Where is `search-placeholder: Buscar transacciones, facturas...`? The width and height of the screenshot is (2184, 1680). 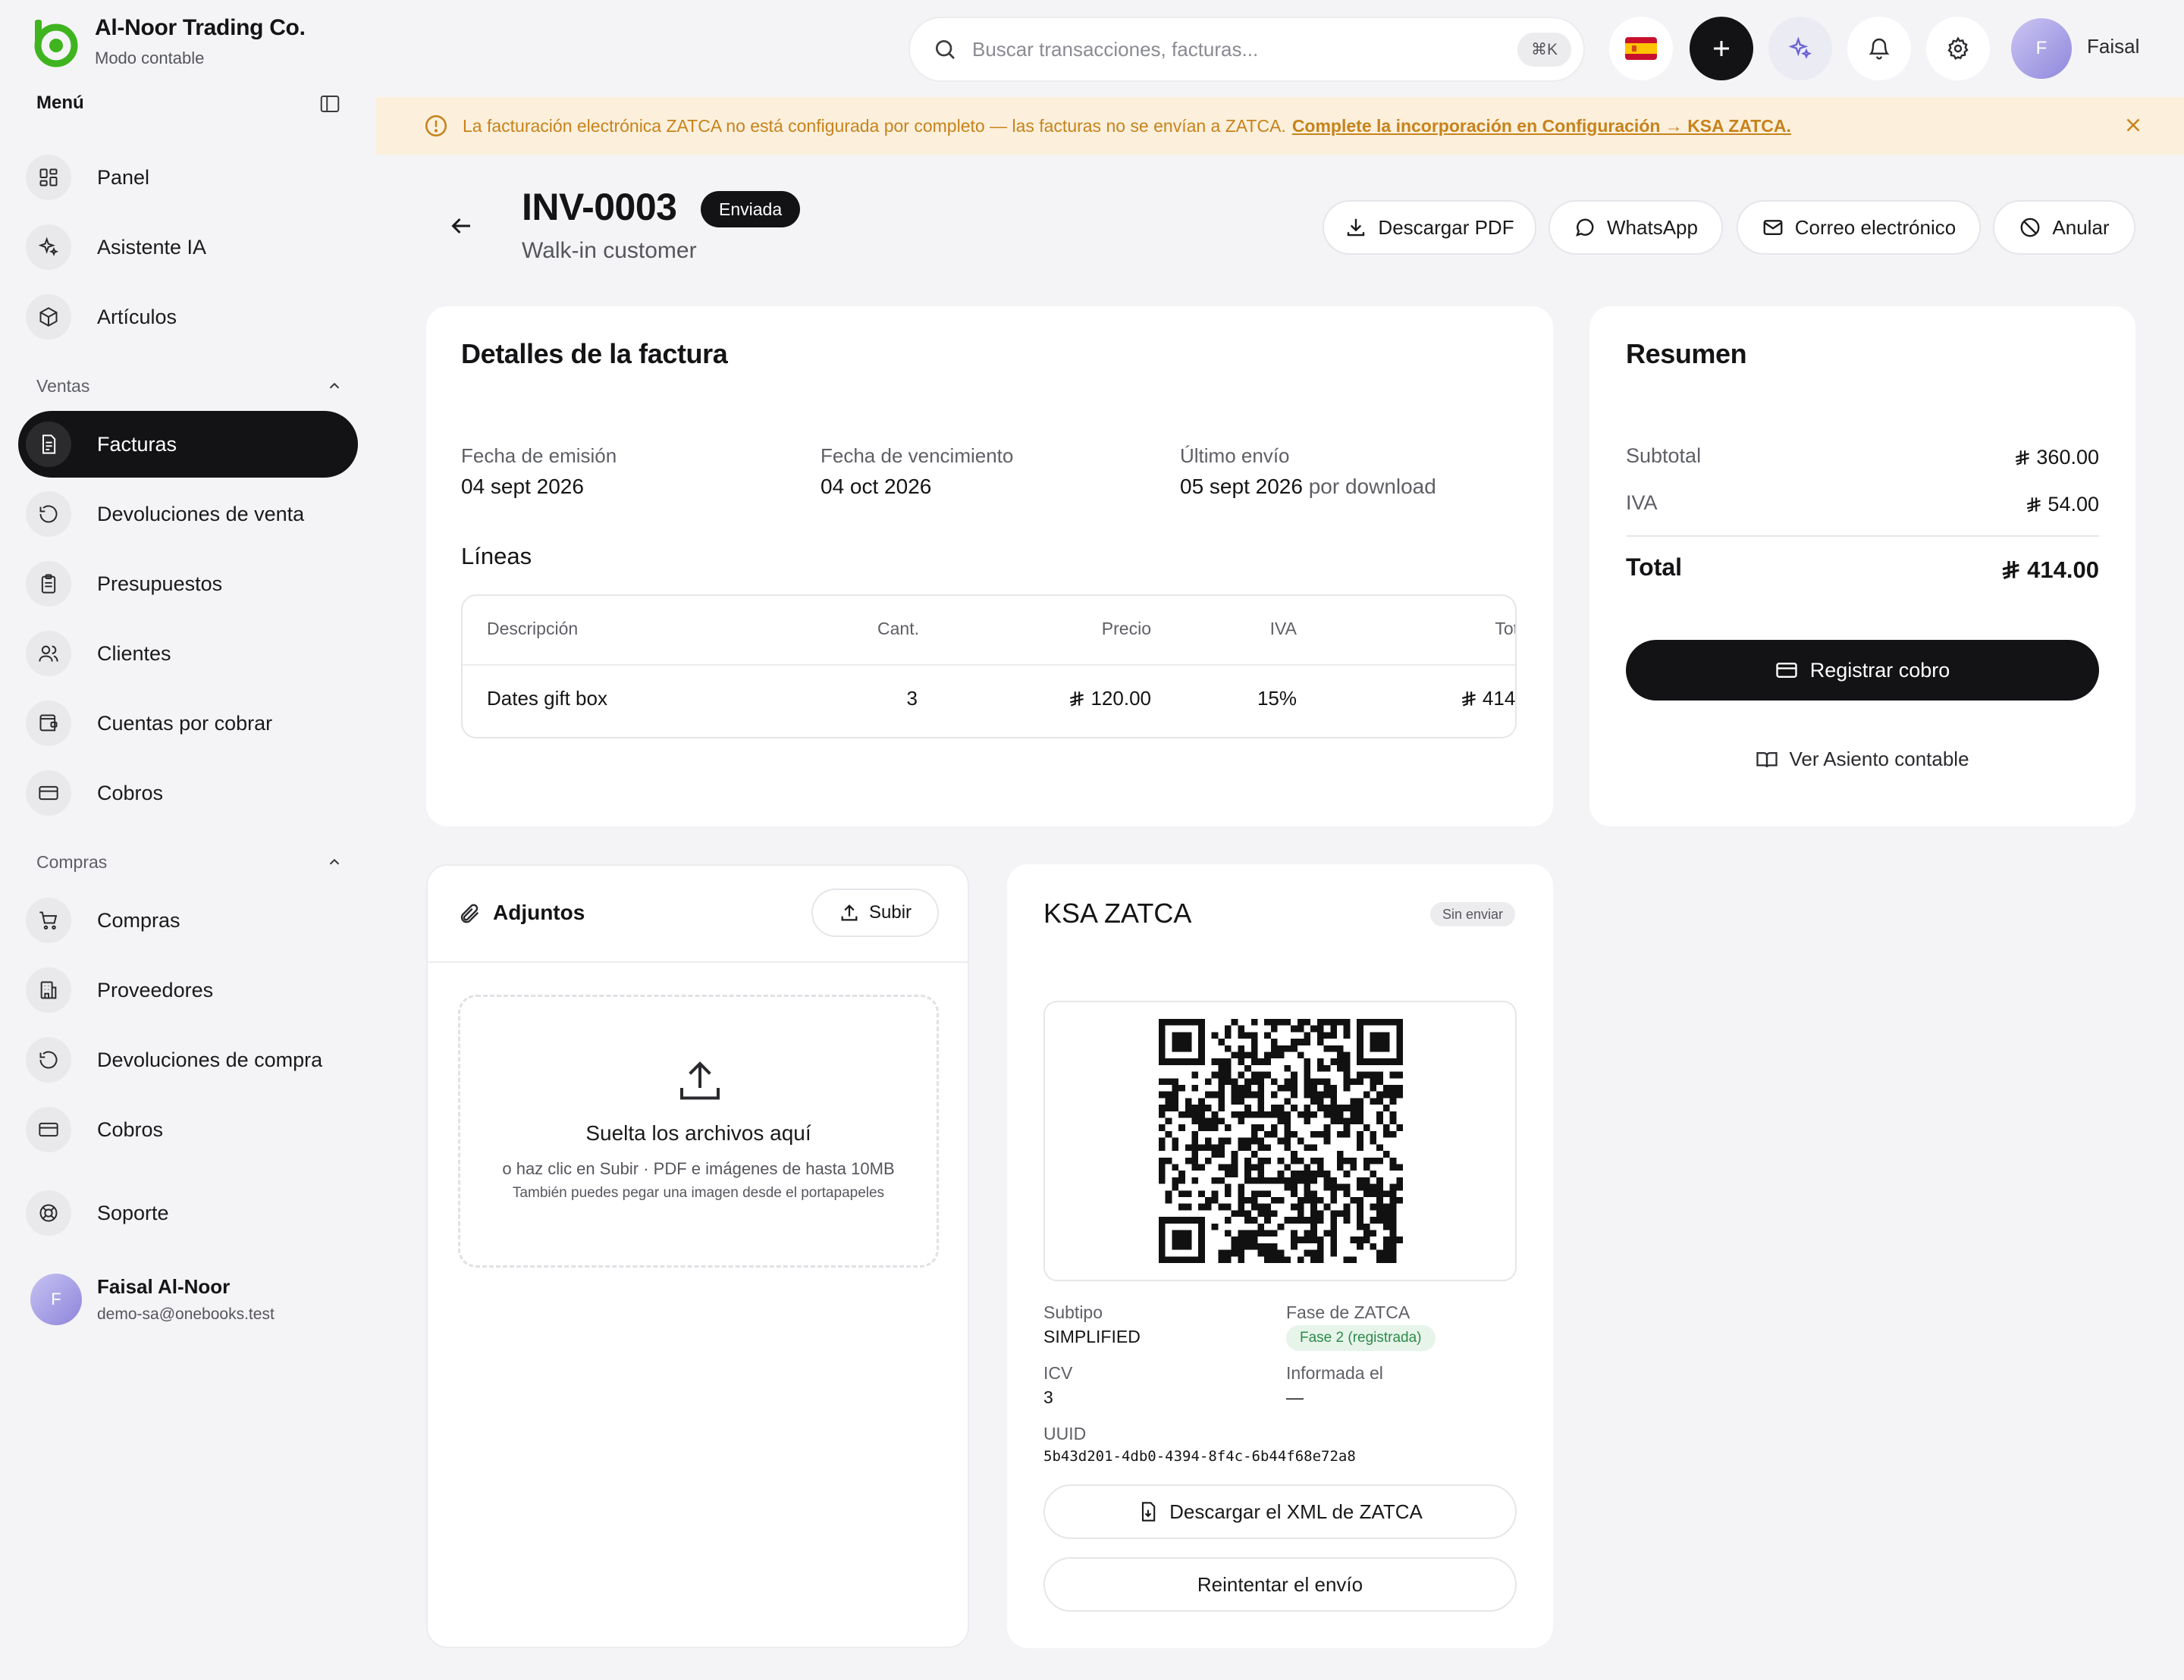 search-placeholder: Buscar transacciones, facturas... is located at coordinates (1115, 49).